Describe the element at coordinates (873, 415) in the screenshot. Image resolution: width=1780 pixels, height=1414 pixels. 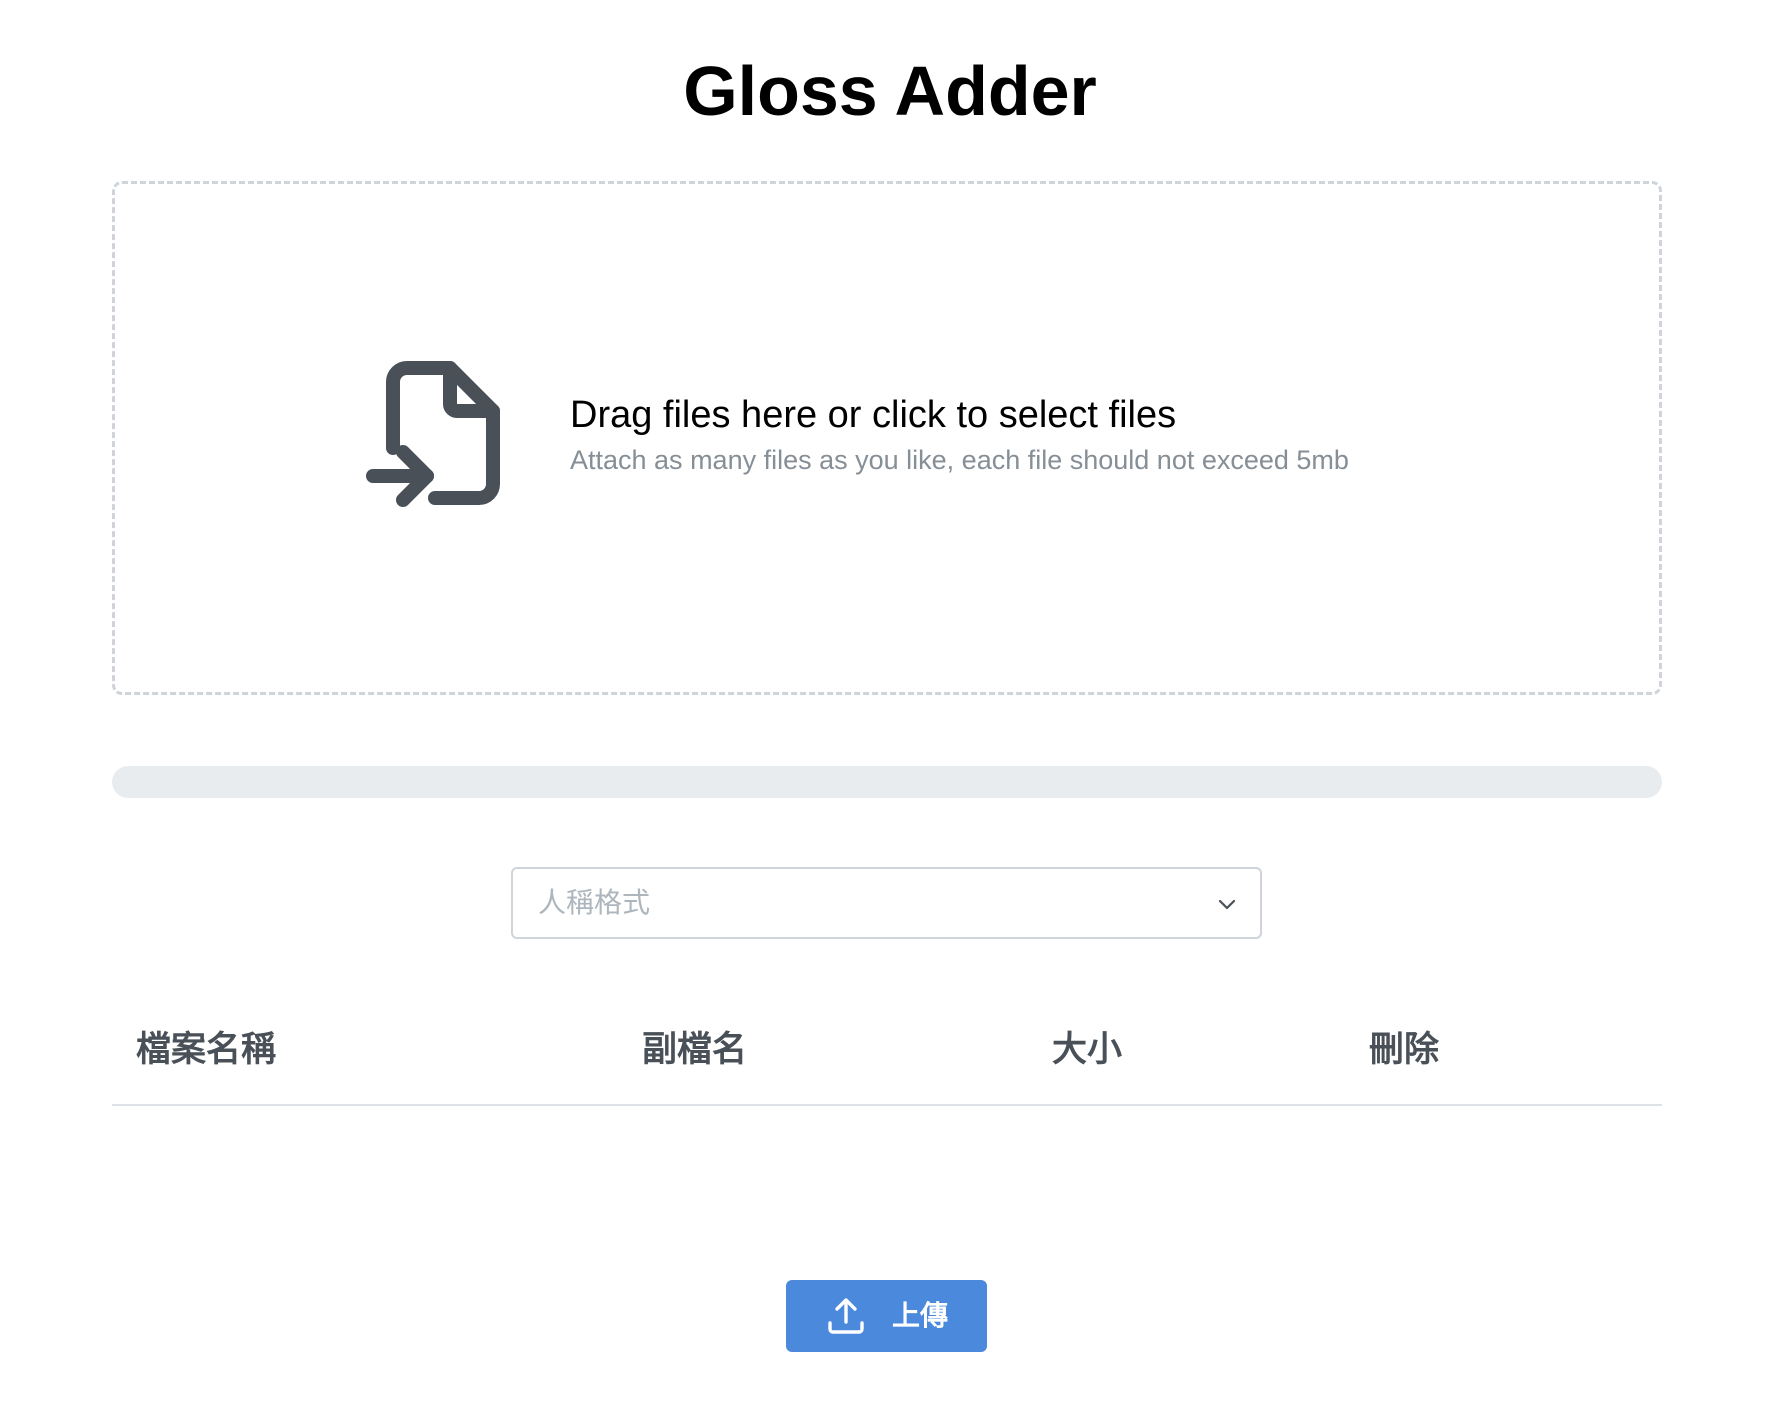
I see `dropzone-title: Drag files here or click to select files` at that location.